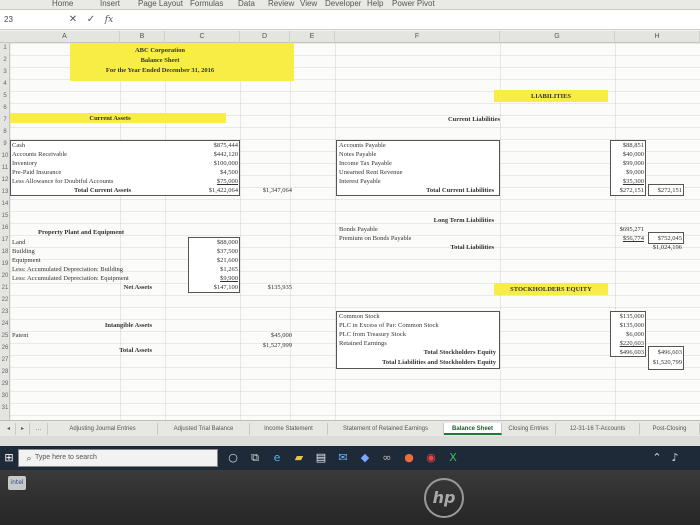 The image size is (700, 525). I want to click on tab-formulas: Formulas, so click(206, 5).